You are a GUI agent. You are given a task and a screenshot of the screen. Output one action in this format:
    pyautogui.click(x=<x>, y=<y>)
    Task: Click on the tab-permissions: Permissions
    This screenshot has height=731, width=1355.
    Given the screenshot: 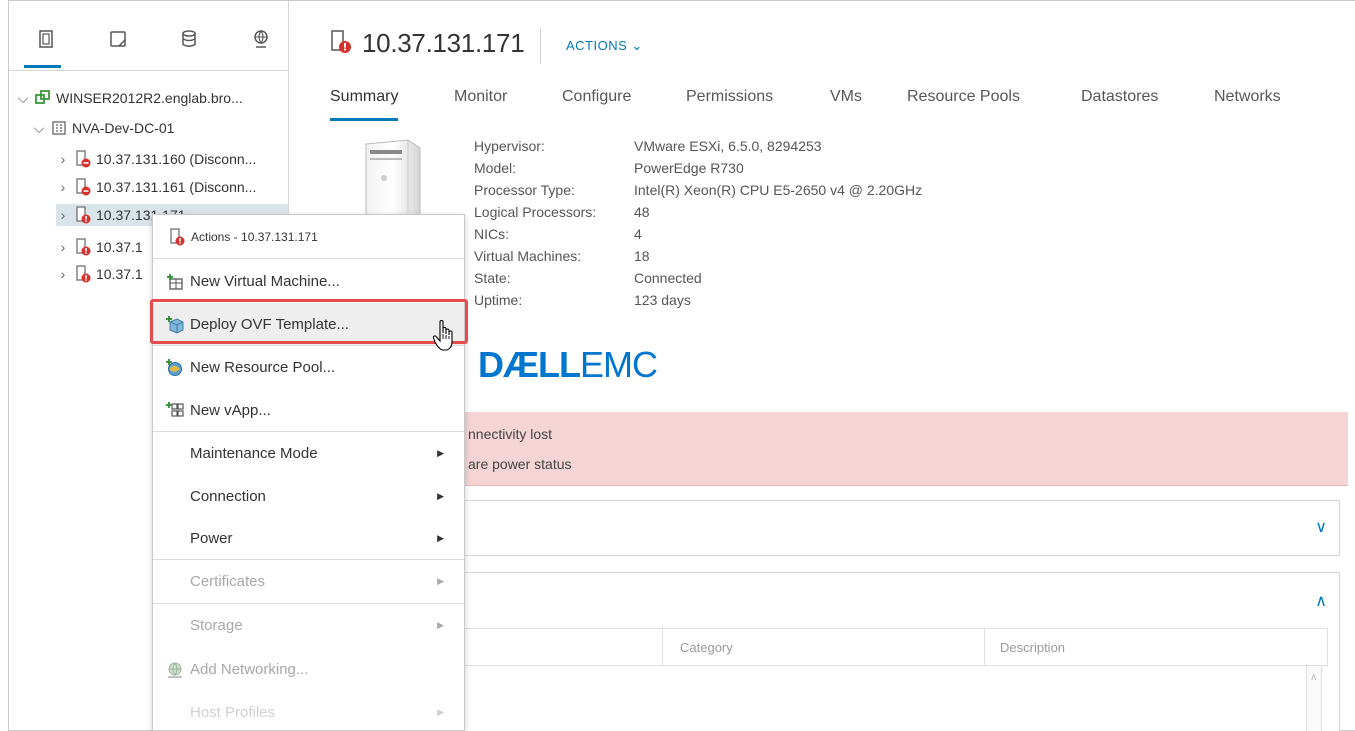 What is the action you would take?
    pyautogui.click(x=729, y=105)
    